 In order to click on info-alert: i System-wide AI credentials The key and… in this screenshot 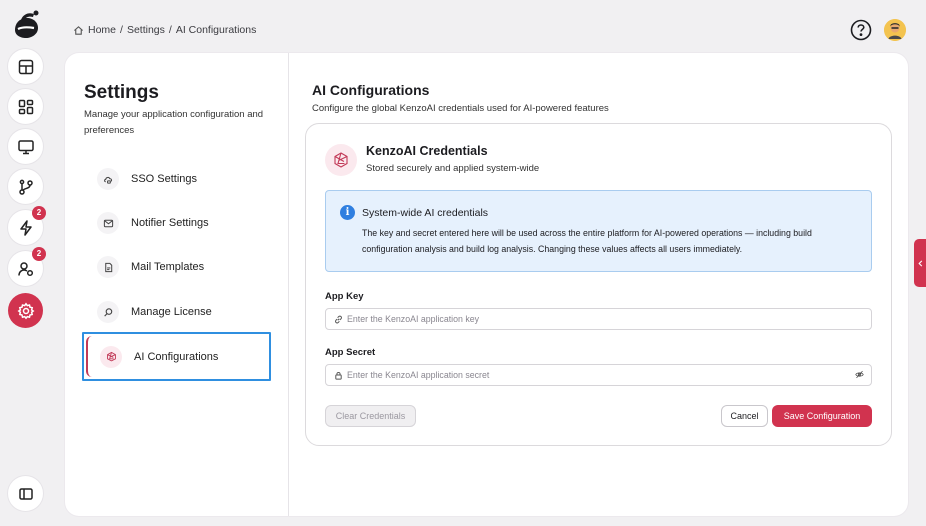, I will do `click(598, 231)`.